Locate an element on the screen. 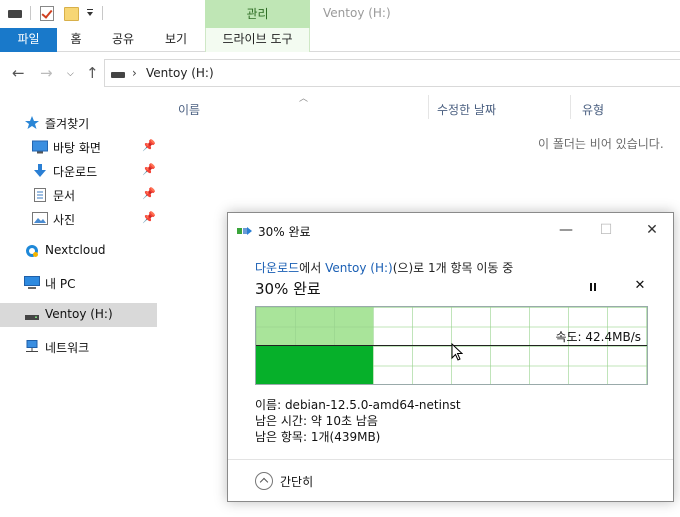 This screenshot has width=680, height=517. speed-label: 속도: 42.4MB/s is located at coordinates (598, 337).